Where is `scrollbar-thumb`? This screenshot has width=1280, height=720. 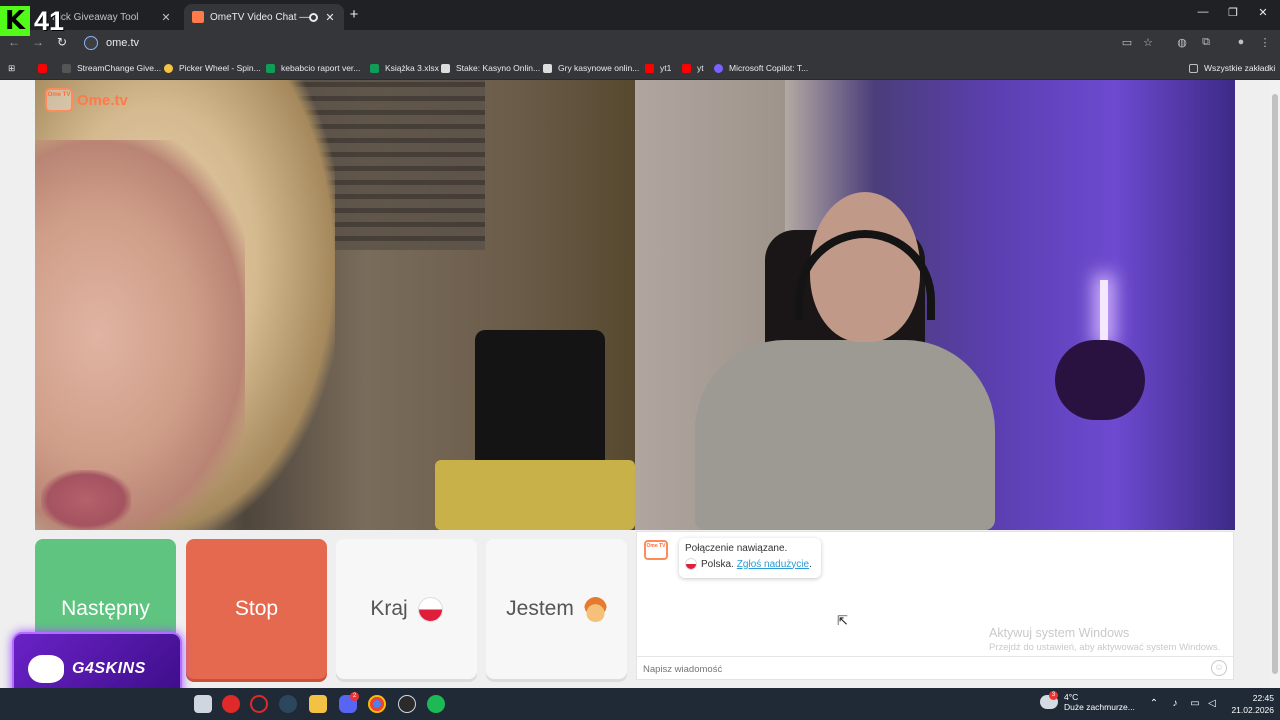
scrollbar-thumb is located at coordinates (1275, 384).